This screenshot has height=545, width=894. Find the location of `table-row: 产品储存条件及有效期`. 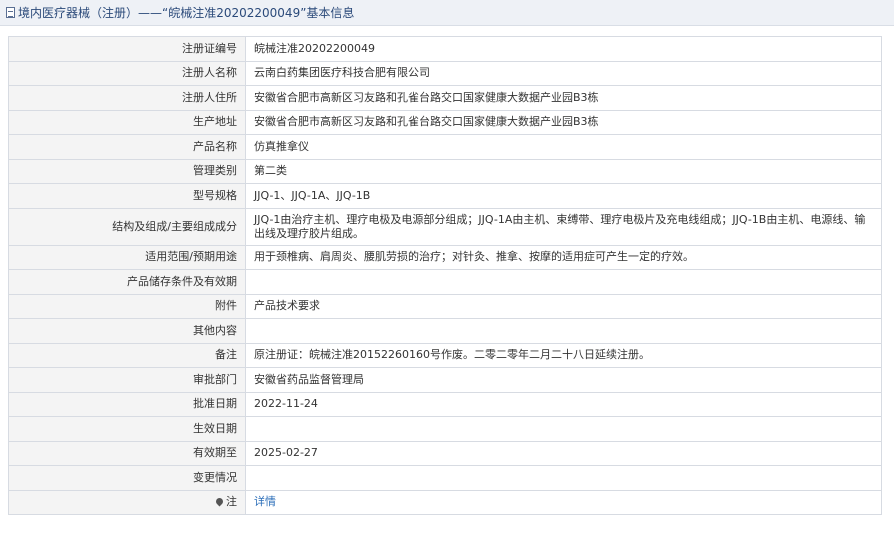

table-row: 产品储存条件及有效期 is located at coordinates (445, 282).